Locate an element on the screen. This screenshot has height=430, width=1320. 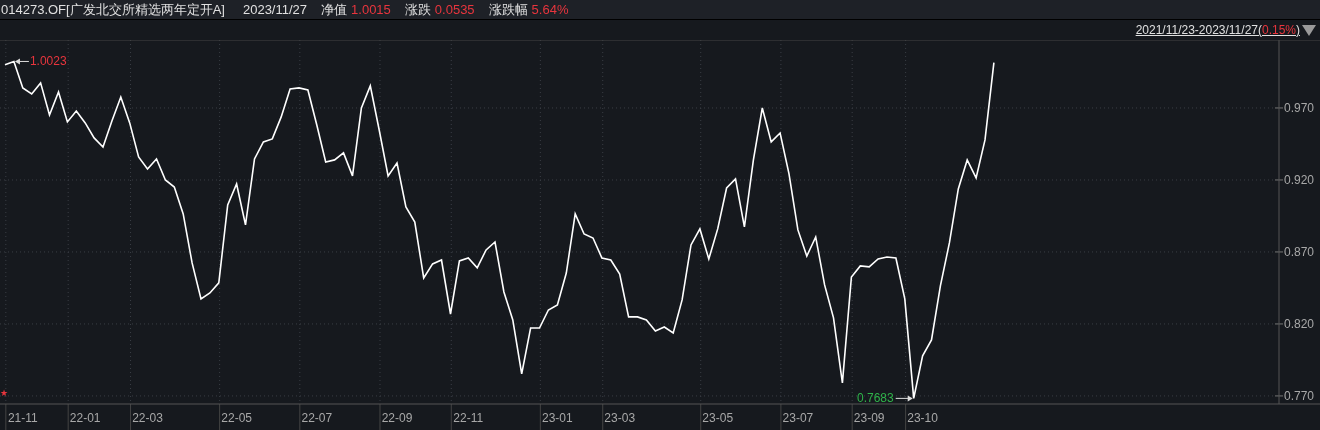
y-tick-label: 0.770 is located at coordinates (1299, 395).